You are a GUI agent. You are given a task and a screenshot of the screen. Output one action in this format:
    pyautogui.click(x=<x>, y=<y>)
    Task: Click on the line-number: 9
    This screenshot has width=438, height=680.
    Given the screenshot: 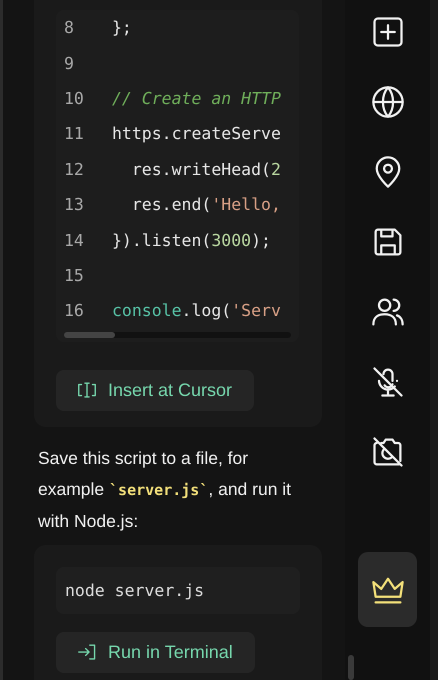 What is the action you would take?
    pyautogui.click(x=69, y=63)
    